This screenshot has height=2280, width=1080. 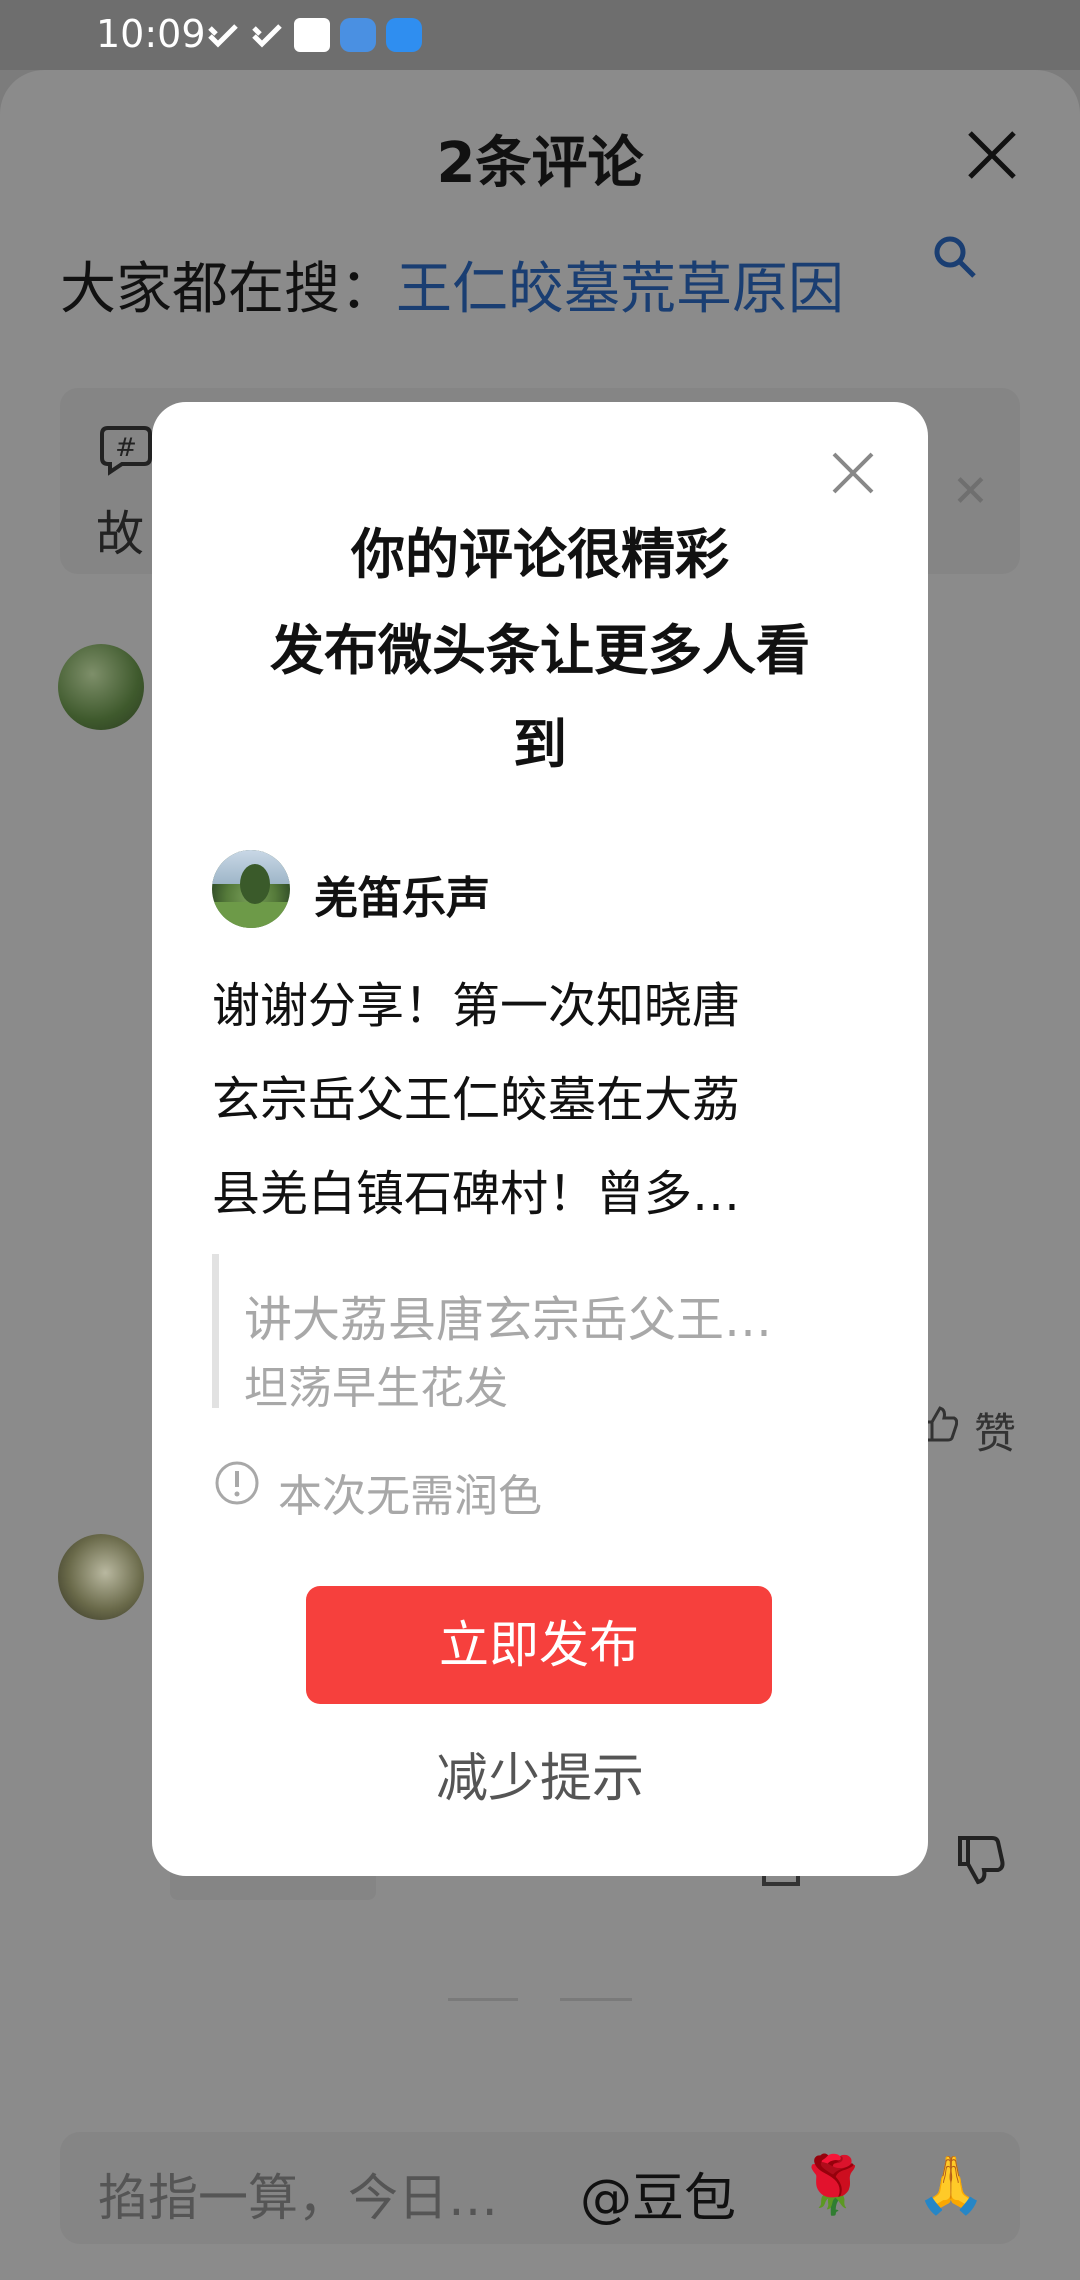 I want to click on quoted-article-author: 坦荡早生花发, so click(x=376, y=1388).